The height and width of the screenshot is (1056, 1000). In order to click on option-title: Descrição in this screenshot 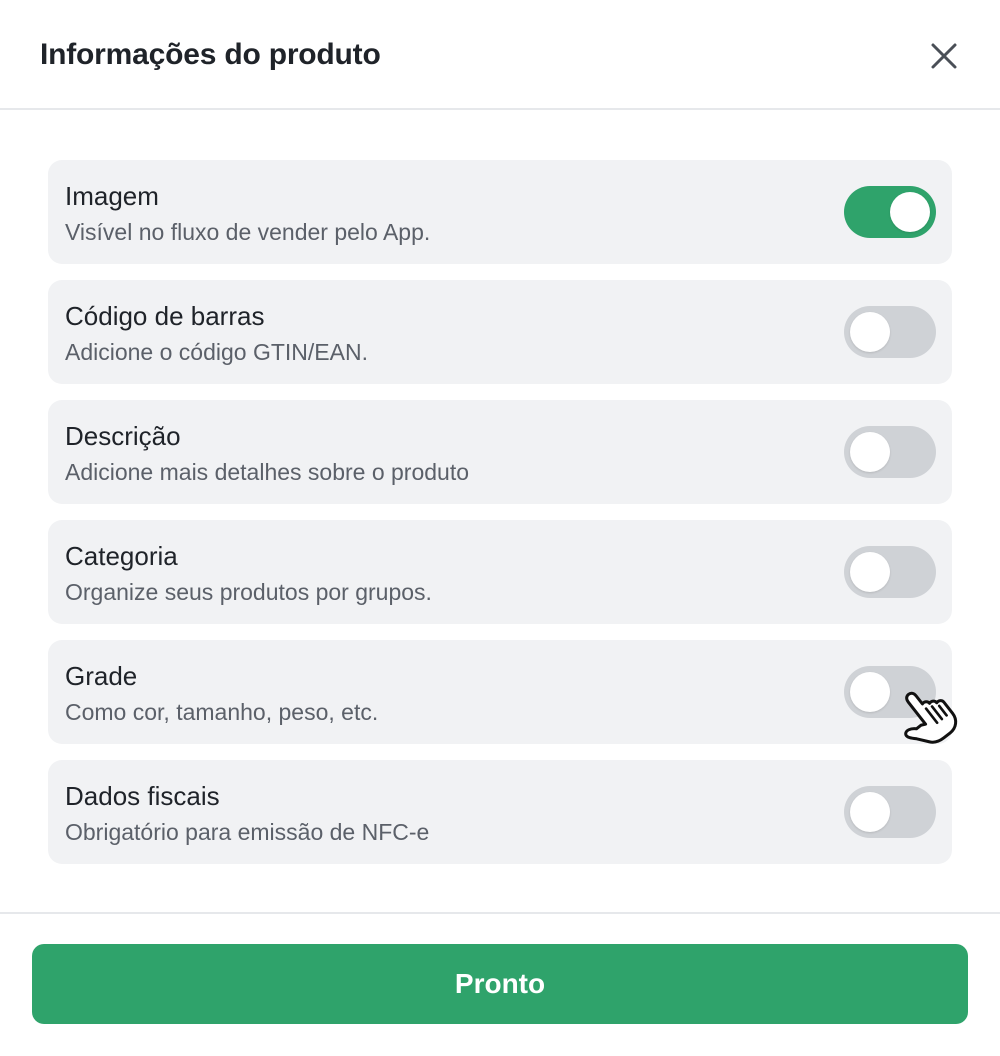, I will do `click(123, 436)`.